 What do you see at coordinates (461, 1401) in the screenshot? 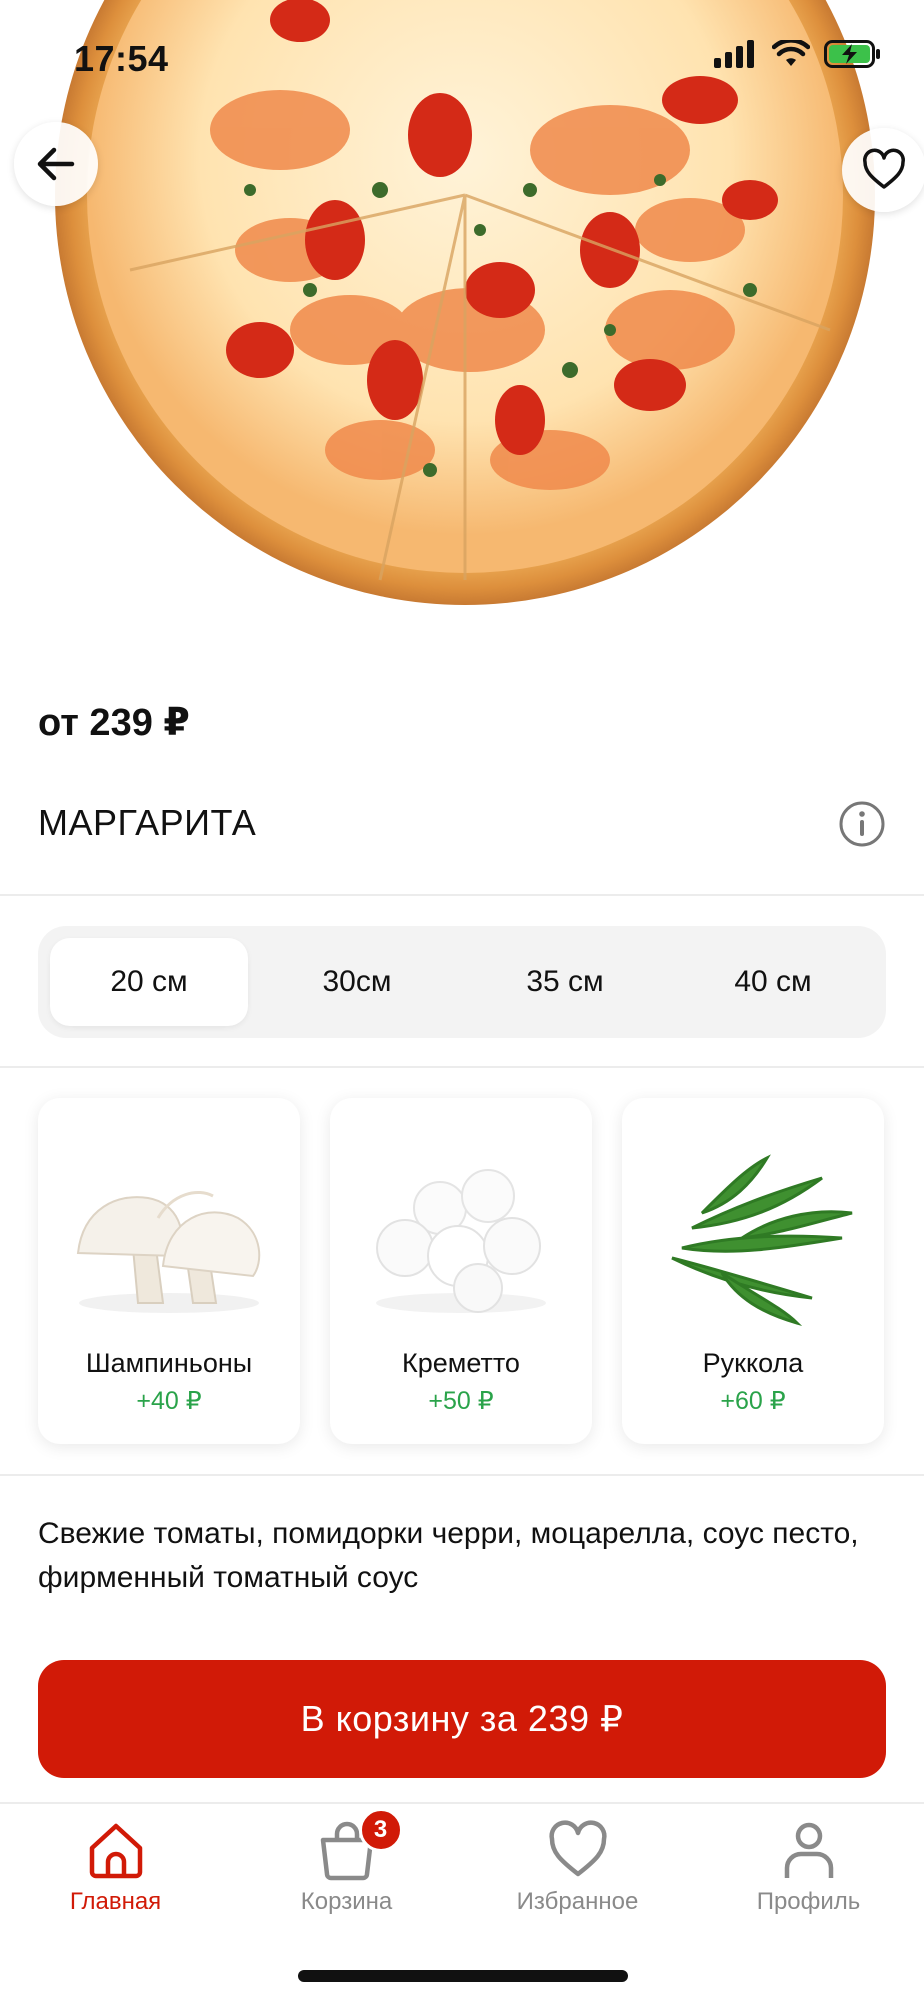
I see `addon-price: +50 ₽` at bounding box center [461, 1401].